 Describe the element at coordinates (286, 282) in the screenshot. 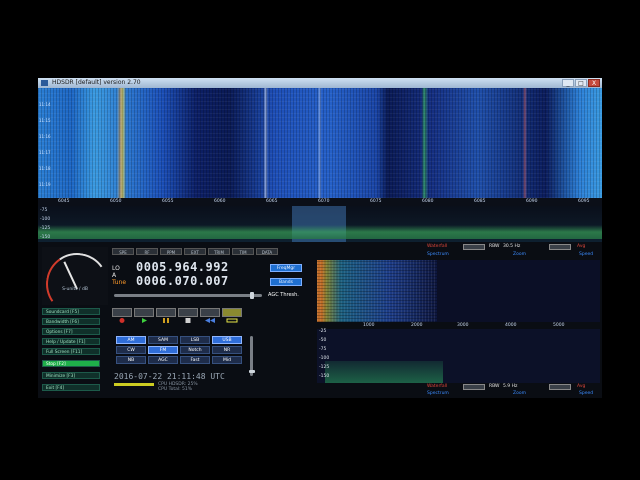

I see `bands-button: Bands` at that location.